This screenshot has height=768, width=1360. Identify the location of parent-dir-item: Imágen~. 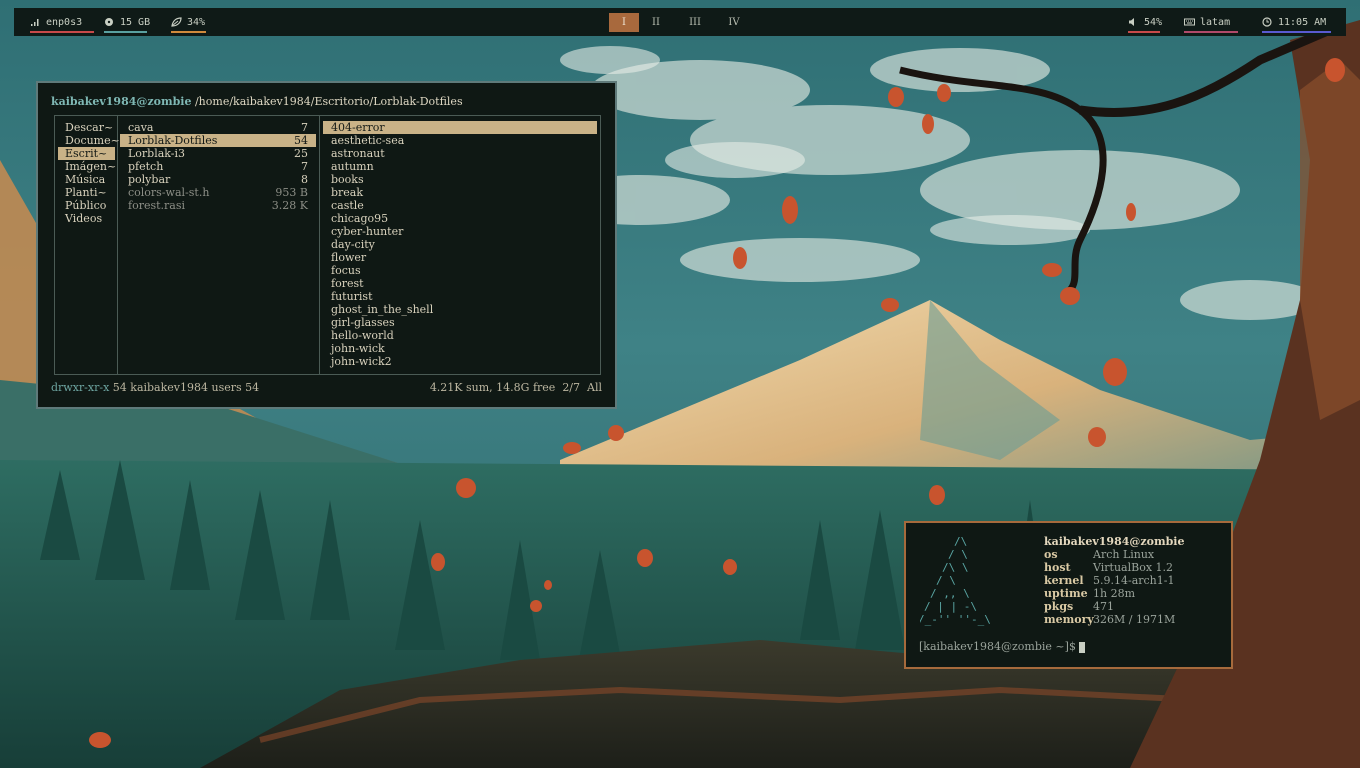
(87, 166).